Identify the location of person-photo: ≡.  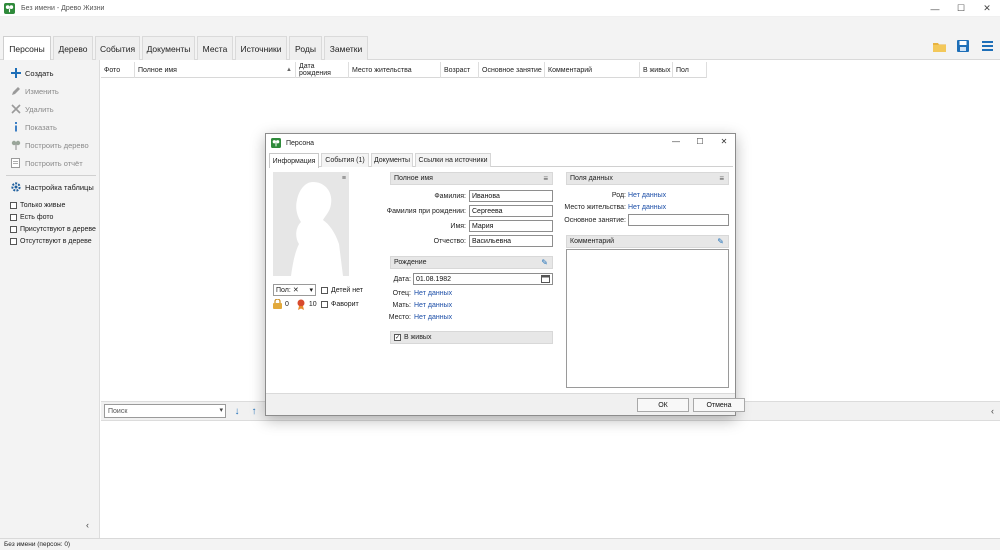
(311, 224).